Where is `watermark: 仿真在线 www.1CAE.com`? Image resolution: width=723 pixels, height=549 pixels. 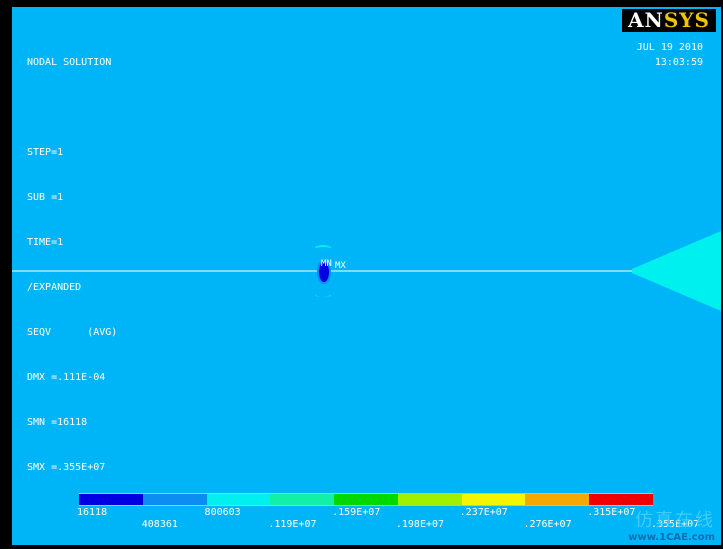
watermark: 仿真在线 www.1CAE.com is located at coordinates (671, 524).